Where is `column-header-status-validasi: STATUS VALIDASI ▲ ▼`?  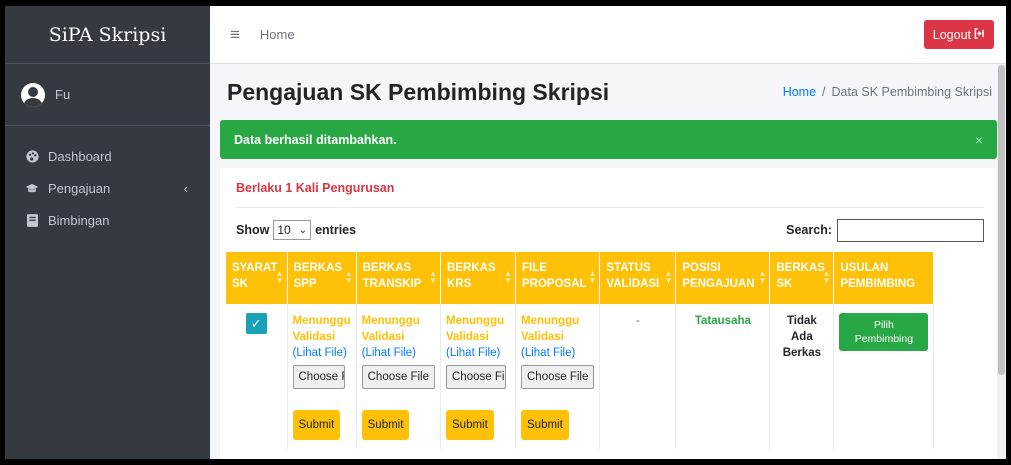 column-header-status-validasi: STATUS VALIDASI ▲ ▼ is located at coordinates (638, 278).